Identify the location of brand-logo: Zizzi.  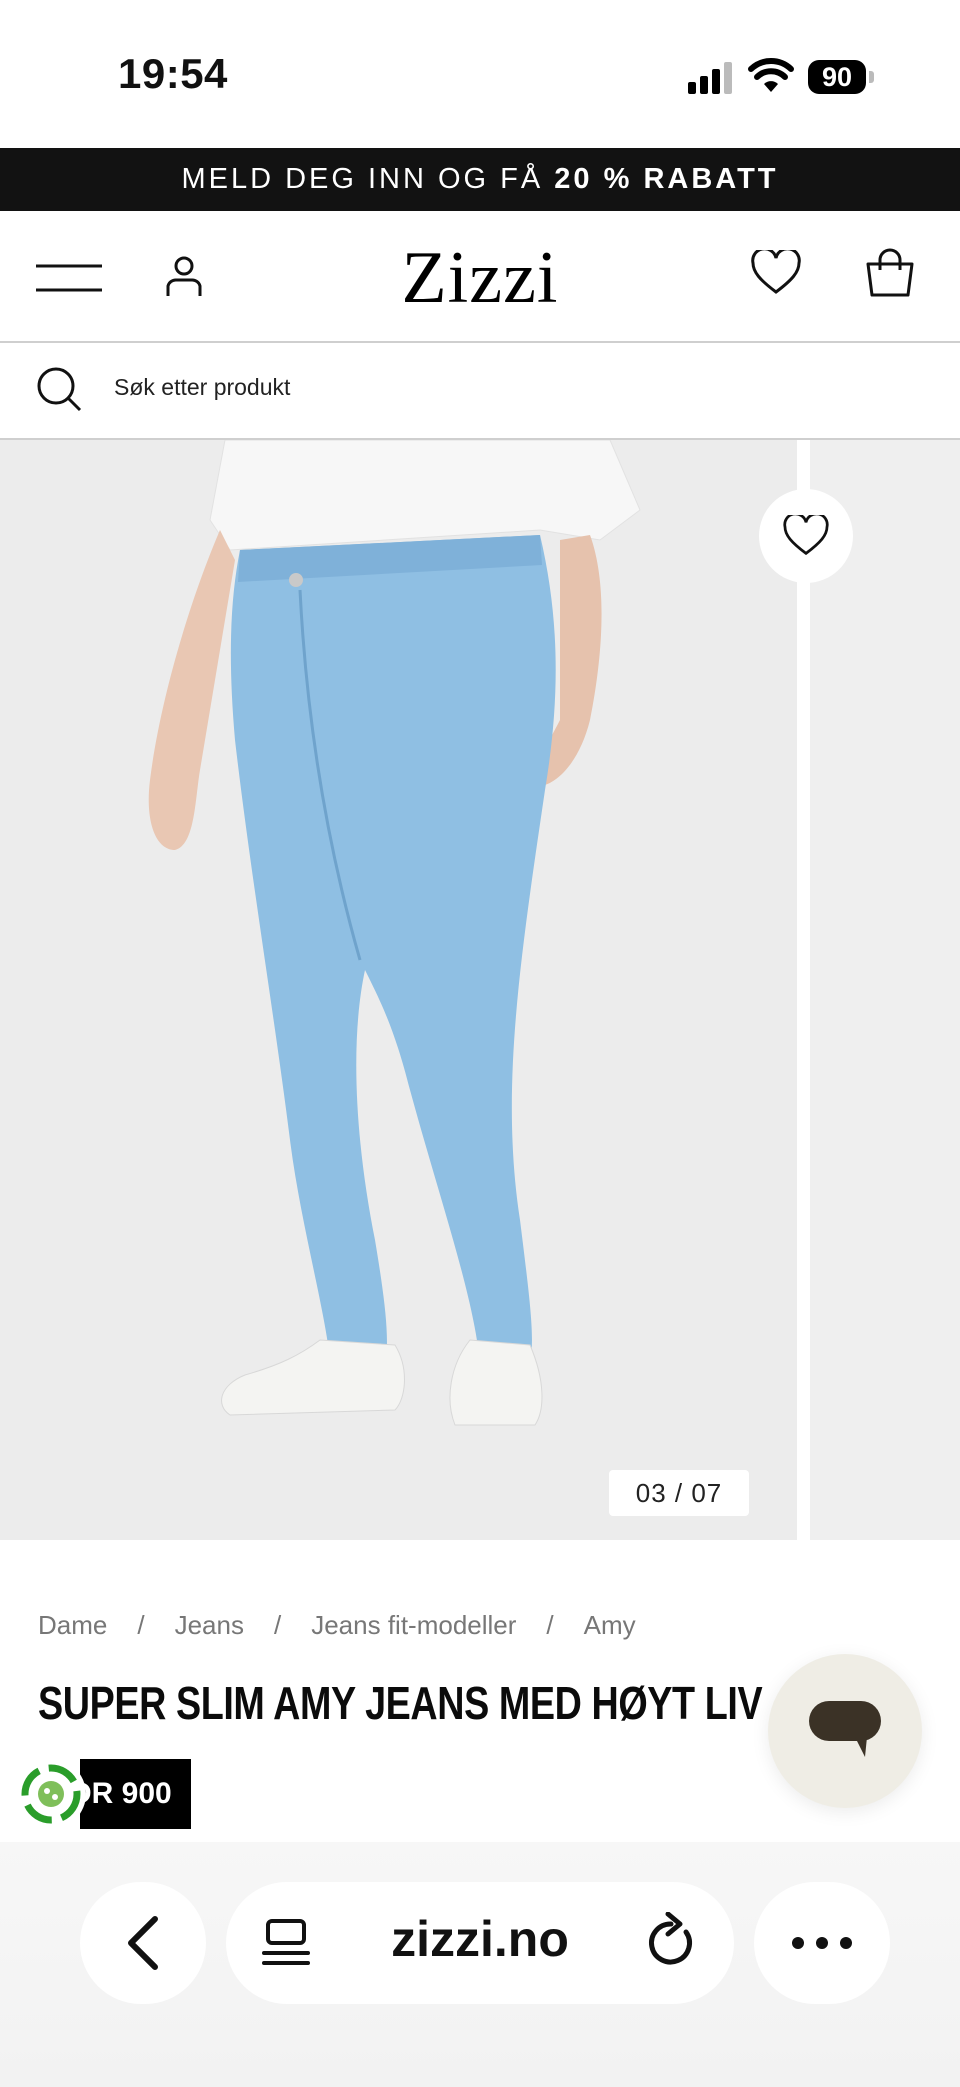
(480, 278).